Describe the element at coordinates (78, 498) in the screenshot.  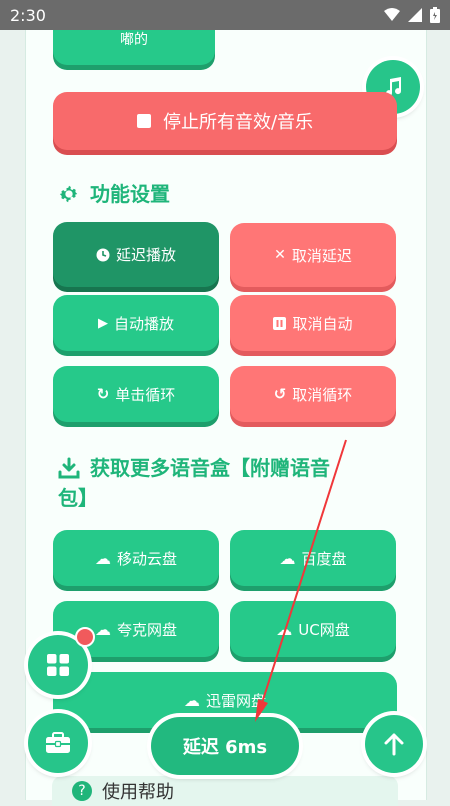
I see `more-voice-title-line2: 包】` at that location.